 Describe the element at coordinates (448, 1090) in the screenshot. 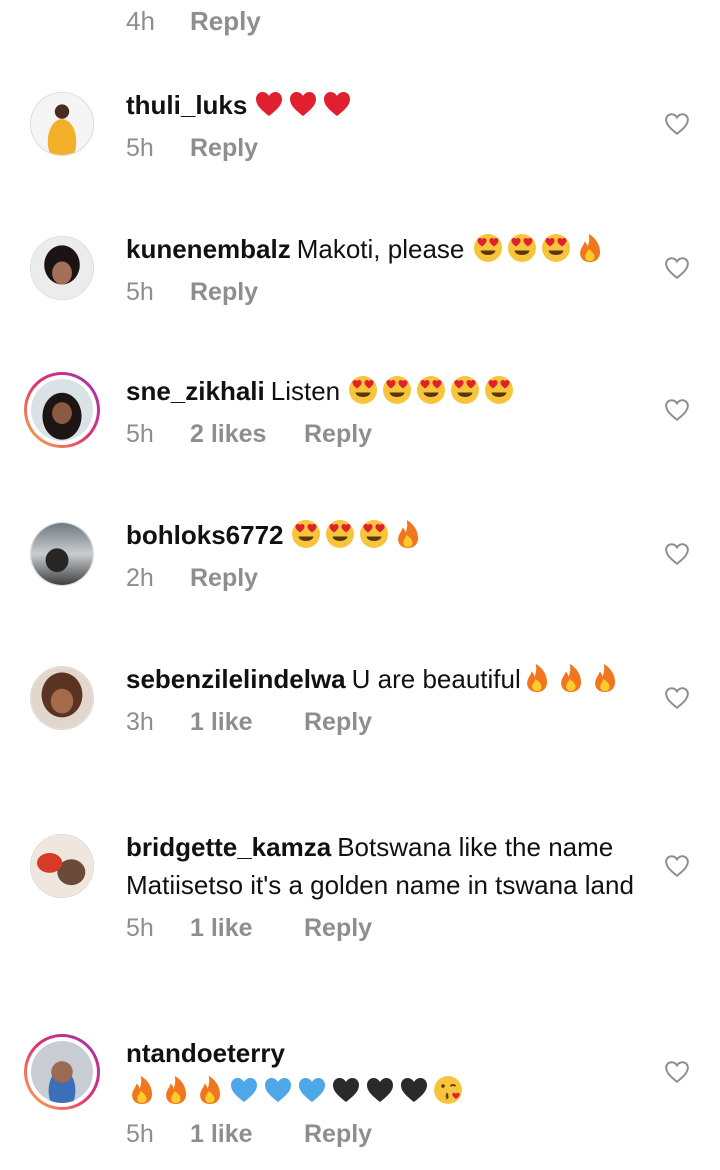

I see `kiss-emoji-icon` at that location.